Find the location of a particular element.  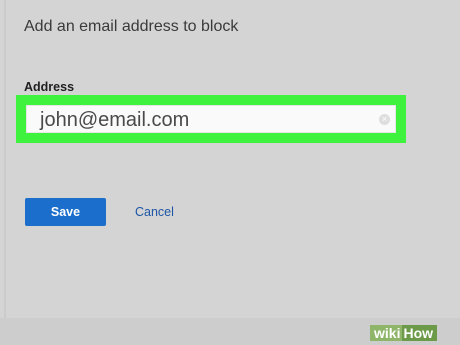

cancel-link: Cancel is located at coordinates (154, 212).